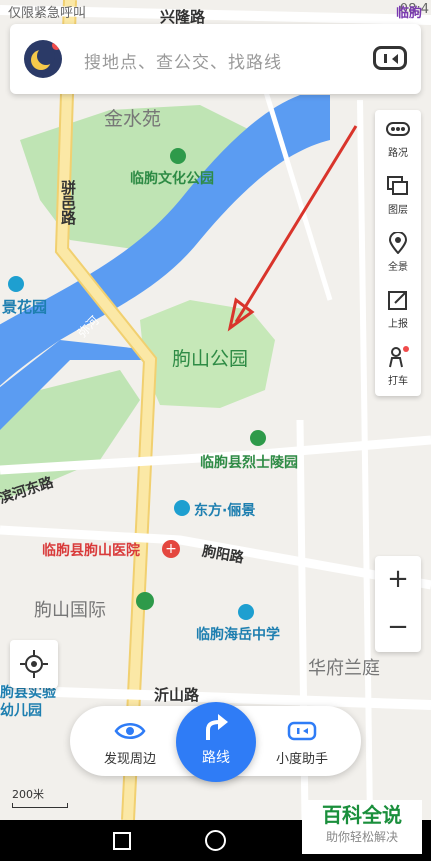  I want to click on watermark-logo: 百科全说 助你轻松解决, so click(362, 827).